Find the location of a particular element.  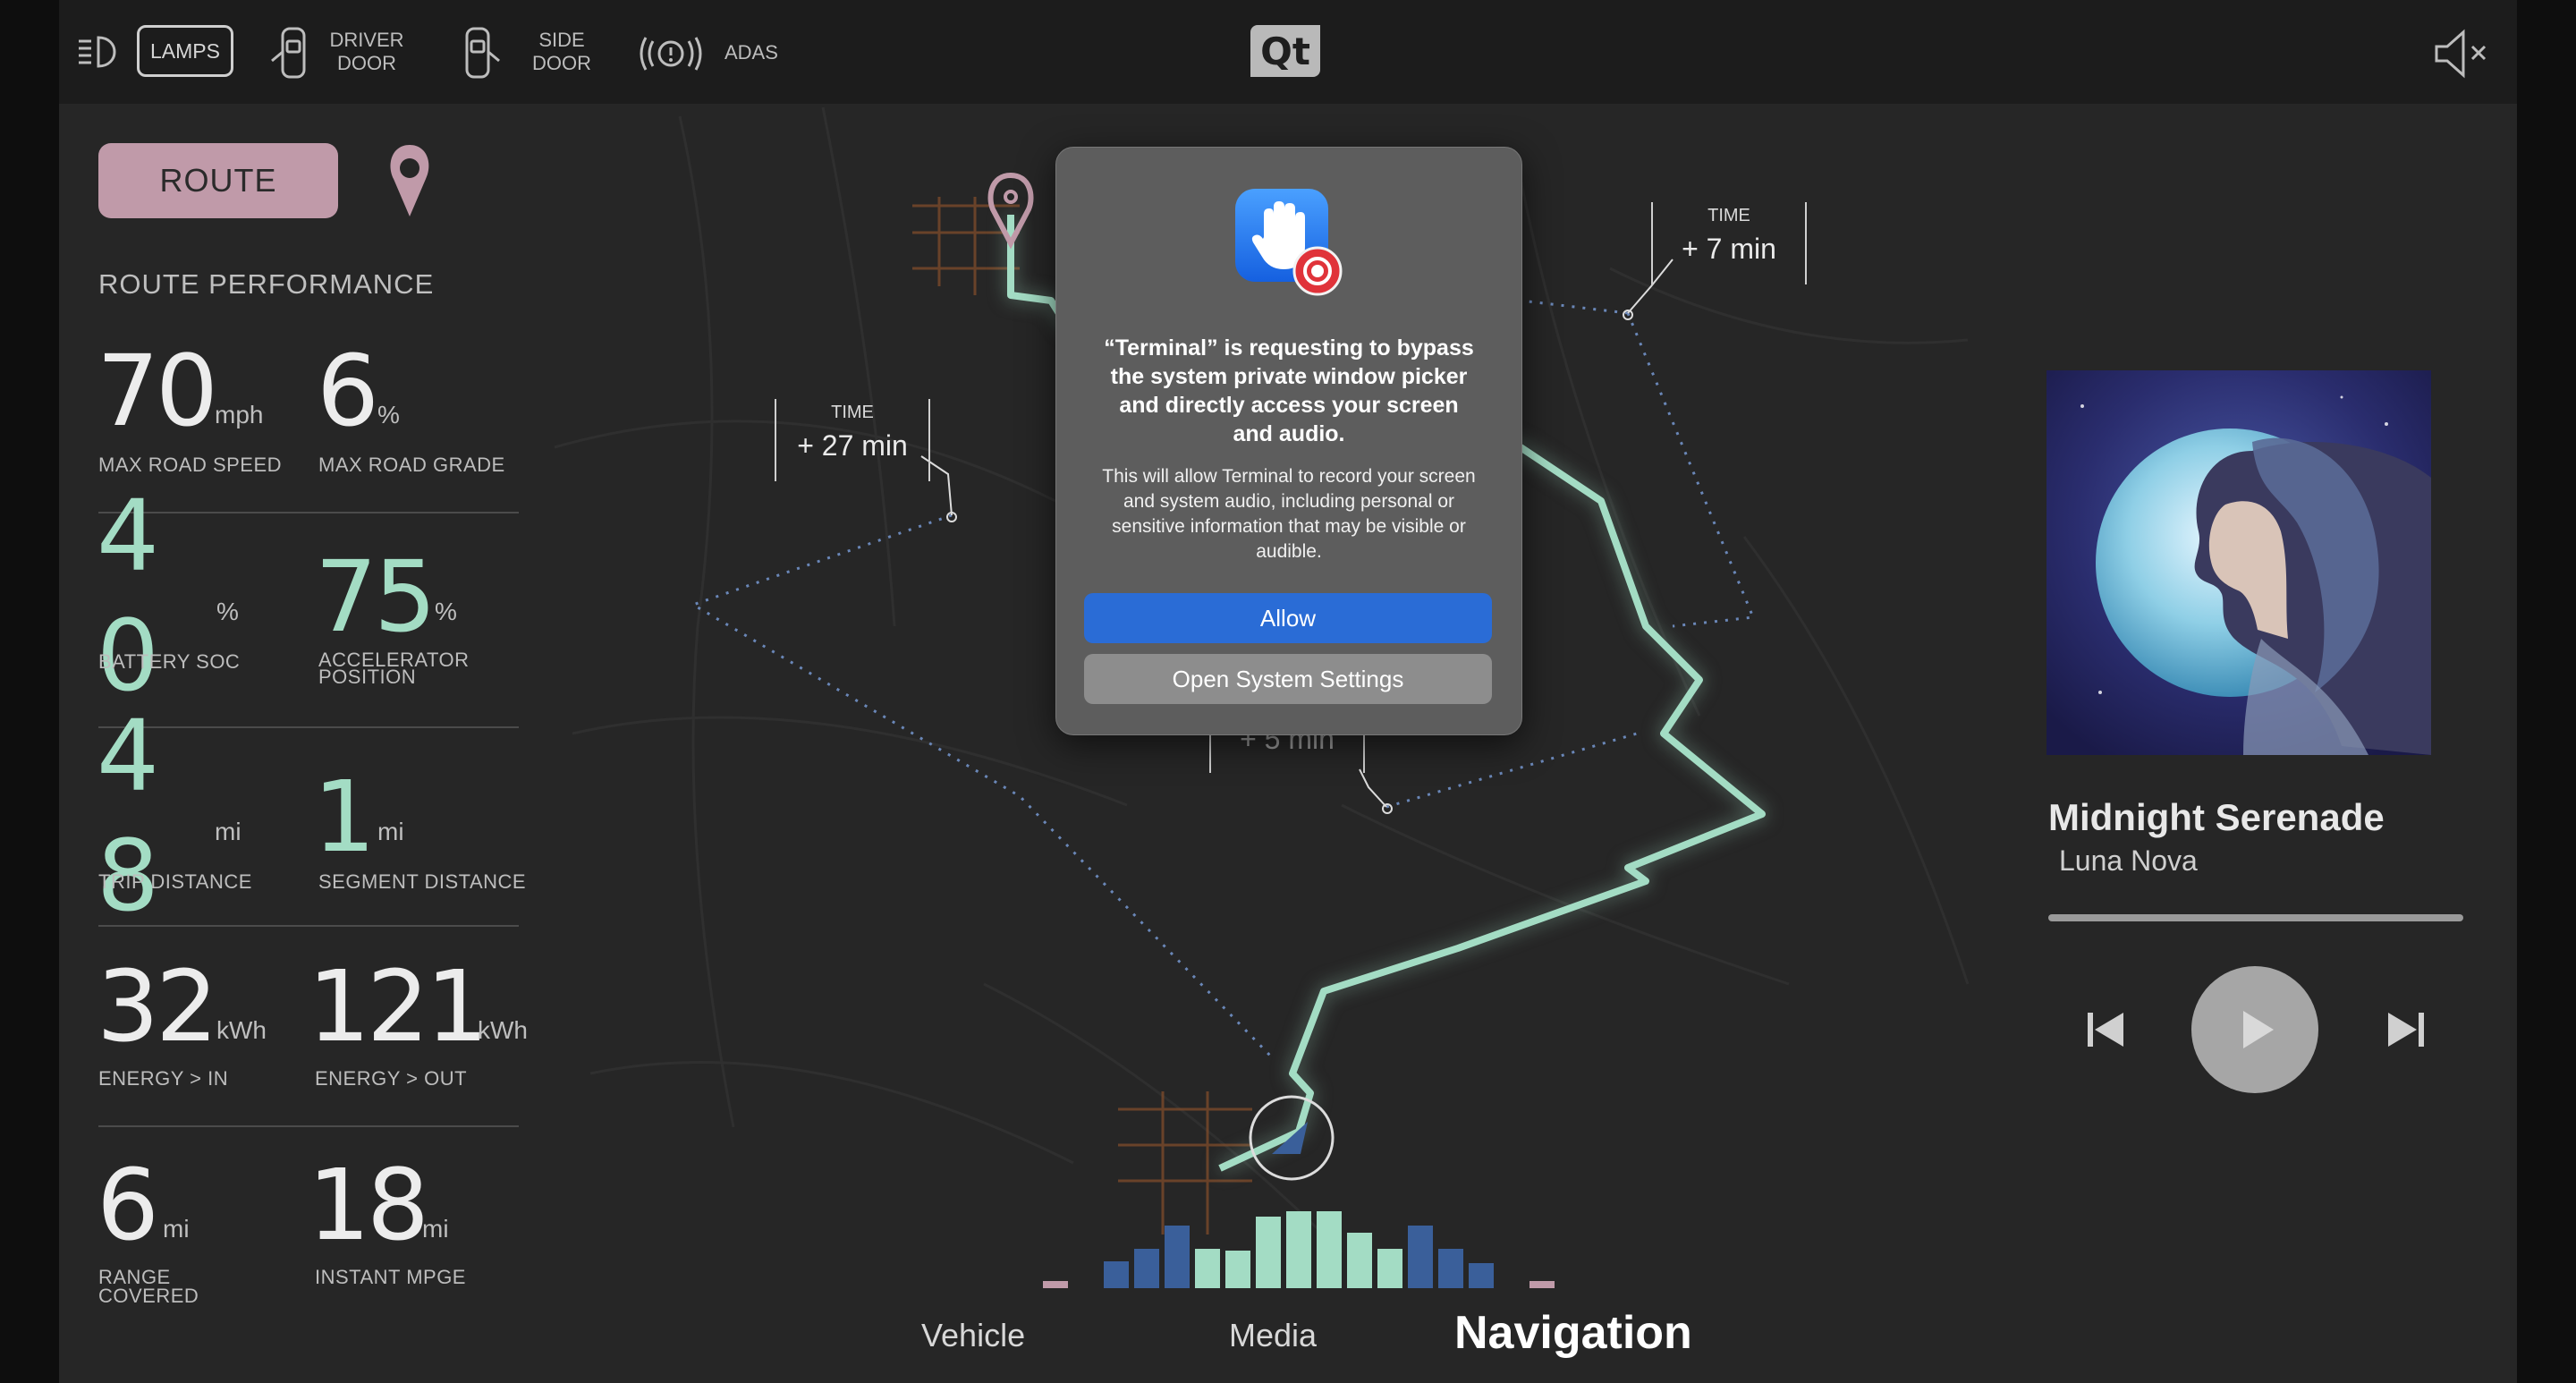

driver-door-line1: DRIVER is located at coordinates (366, 40).